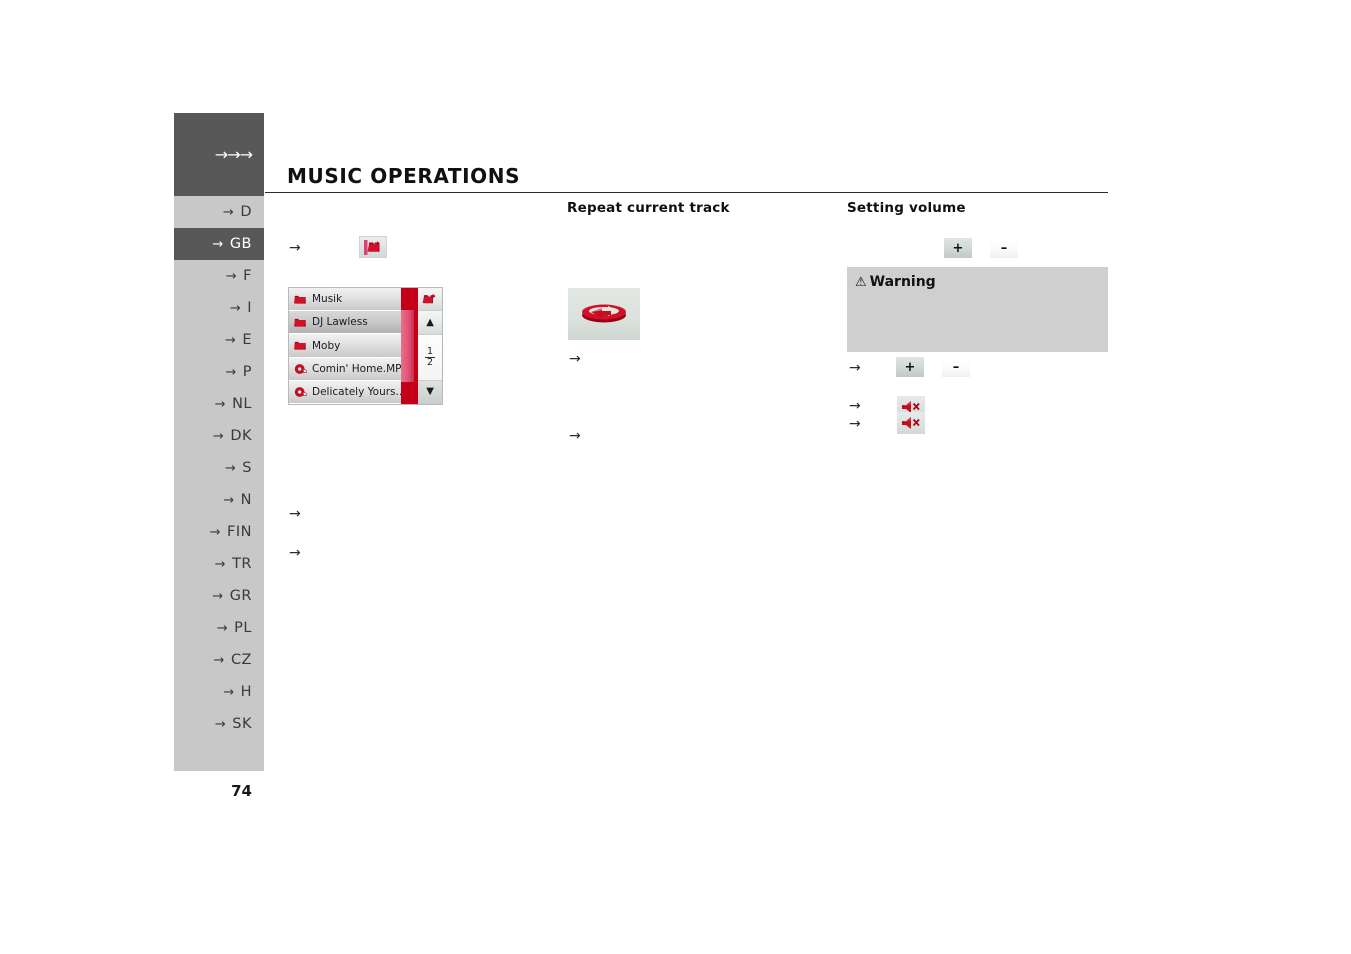 The height and width of the screenshot is (954, 1351). I want to click on warning-title: Warning, so click(902, 282).